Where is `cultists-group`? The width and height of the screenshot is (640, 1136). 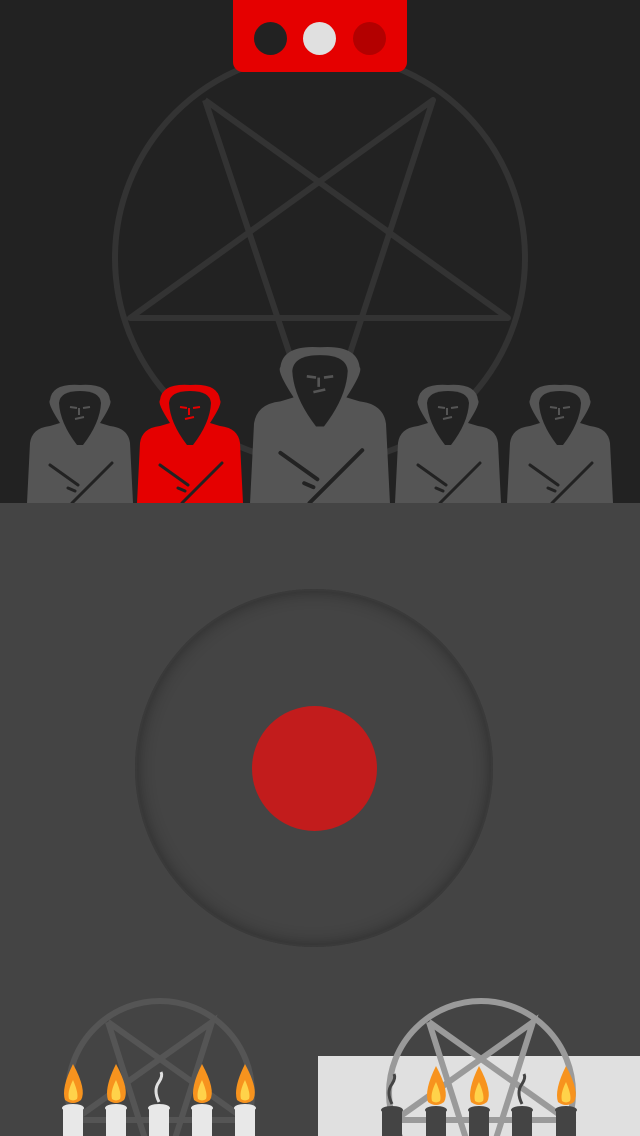 cultists-group is located at coordinates (320, 424).